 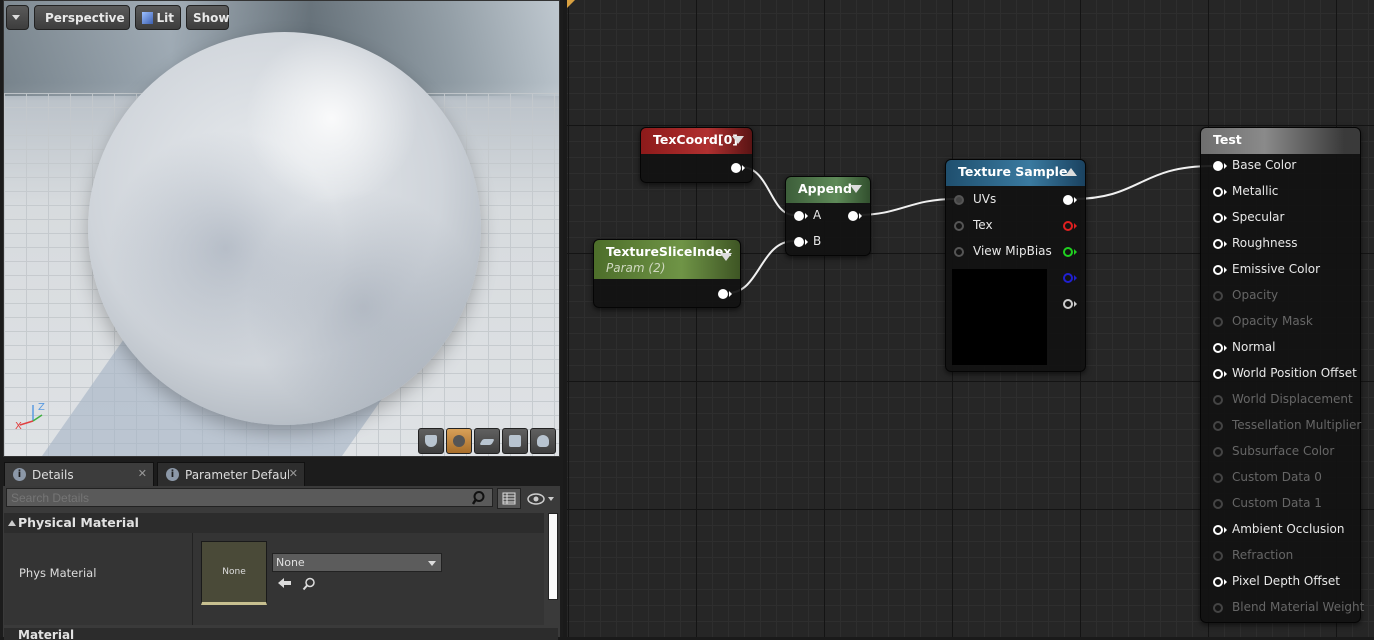 I want to click on texture-slice-index-node: TextureSliceIndex Param (2), so click(x=667, y=273).